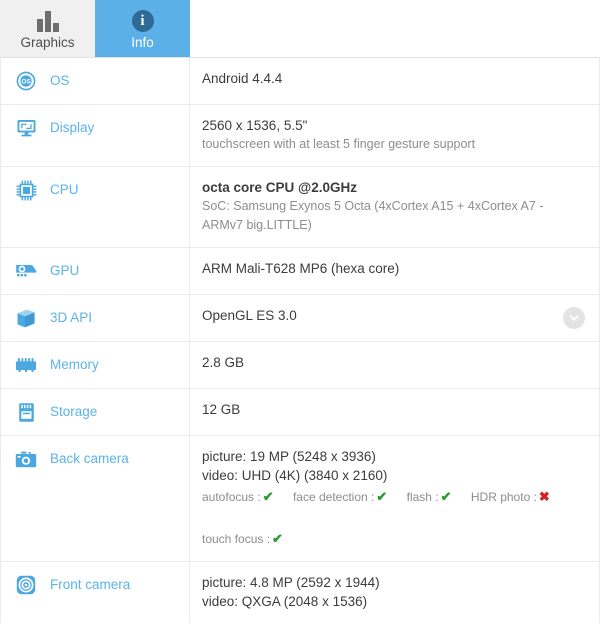 This screenshot has width=600, height=623. Describe the element at coordinates (279, 187) in the screenshot. I see `value-main: octa core CPU @2.0GHz` at that location.